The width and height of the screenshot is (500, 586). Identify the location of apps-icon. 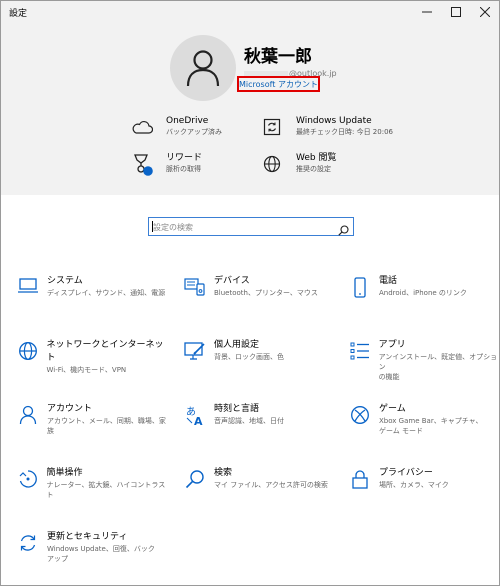
(360, 352).